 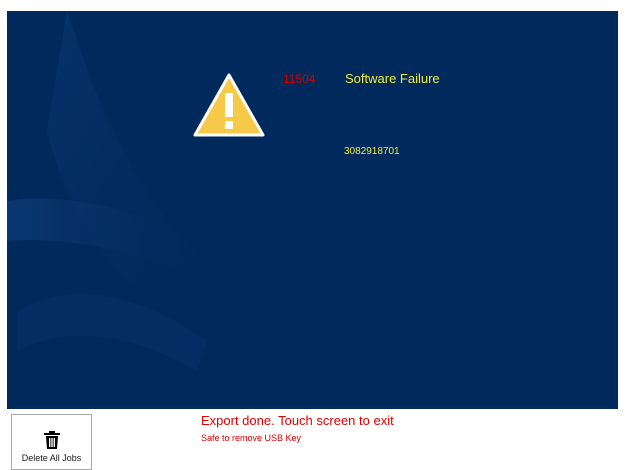 What do you see at coordinates (229, 105) in the screenshot?
I see `warning-triangle-icon` at bounding box center [229, 105].